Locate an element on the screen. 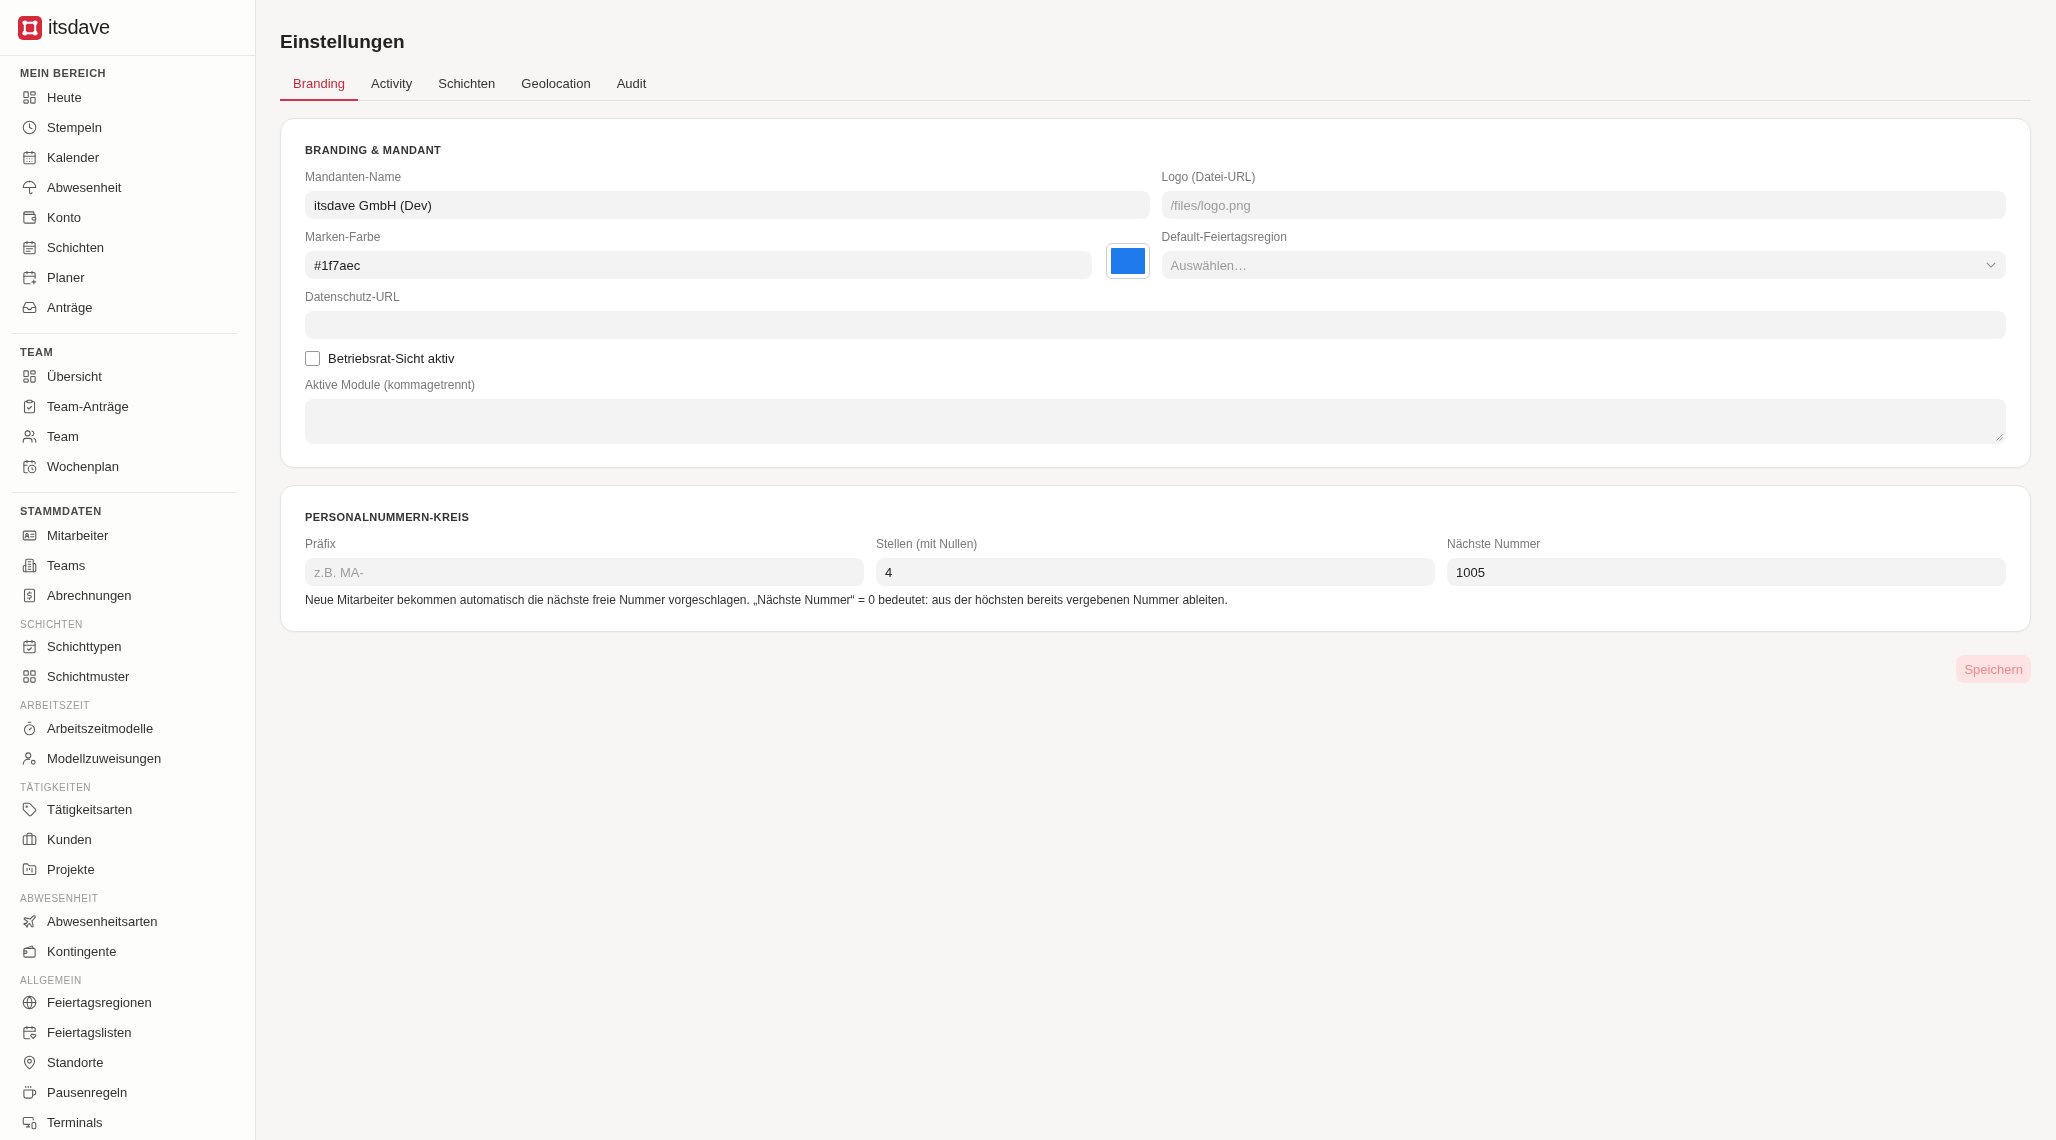 The height and width of the screenshot is (1140, 2056). nav-item: Abrechnungen is located at coordinates (121, 595).